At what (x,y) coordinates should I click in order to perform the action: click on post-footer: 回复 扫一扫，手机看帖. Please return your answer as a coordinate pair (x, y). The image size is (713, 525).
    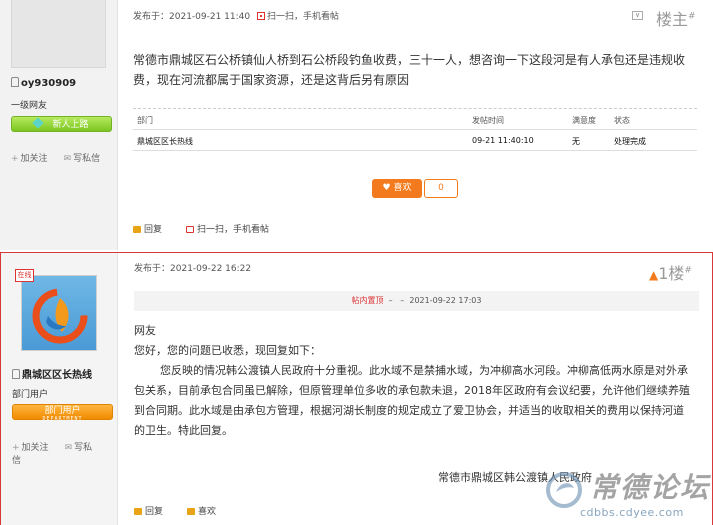
    Looking at the image, I should click on (213, 228).